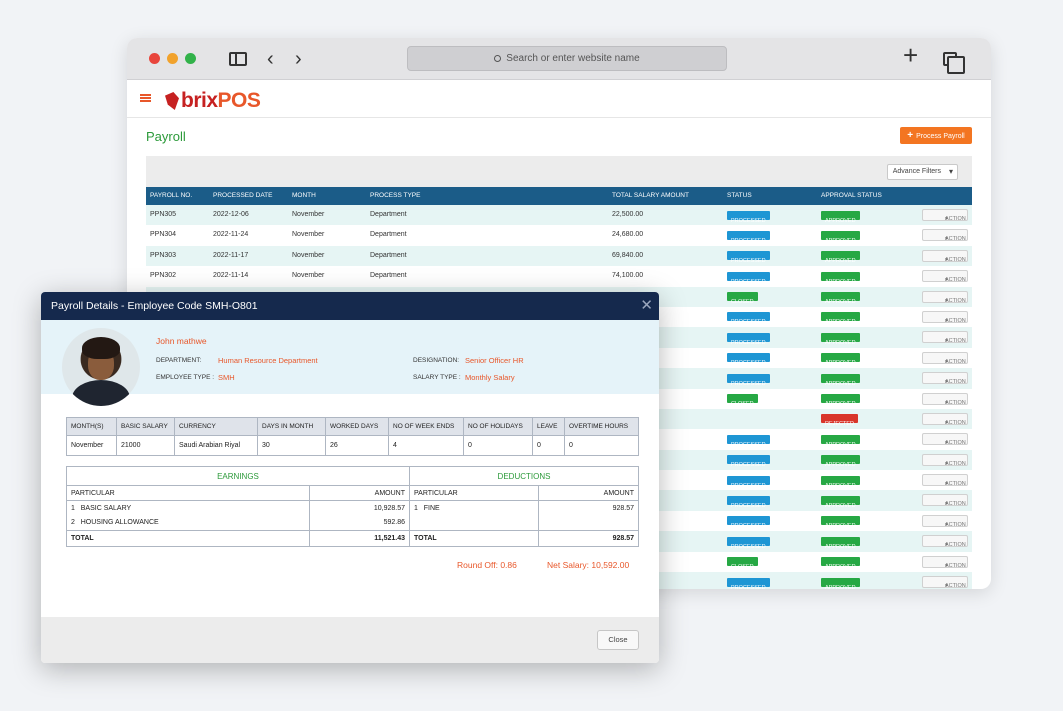 The height and width of the screenshot is (711, 1063). I want to click on minimize-window-button, so click(172, 58).